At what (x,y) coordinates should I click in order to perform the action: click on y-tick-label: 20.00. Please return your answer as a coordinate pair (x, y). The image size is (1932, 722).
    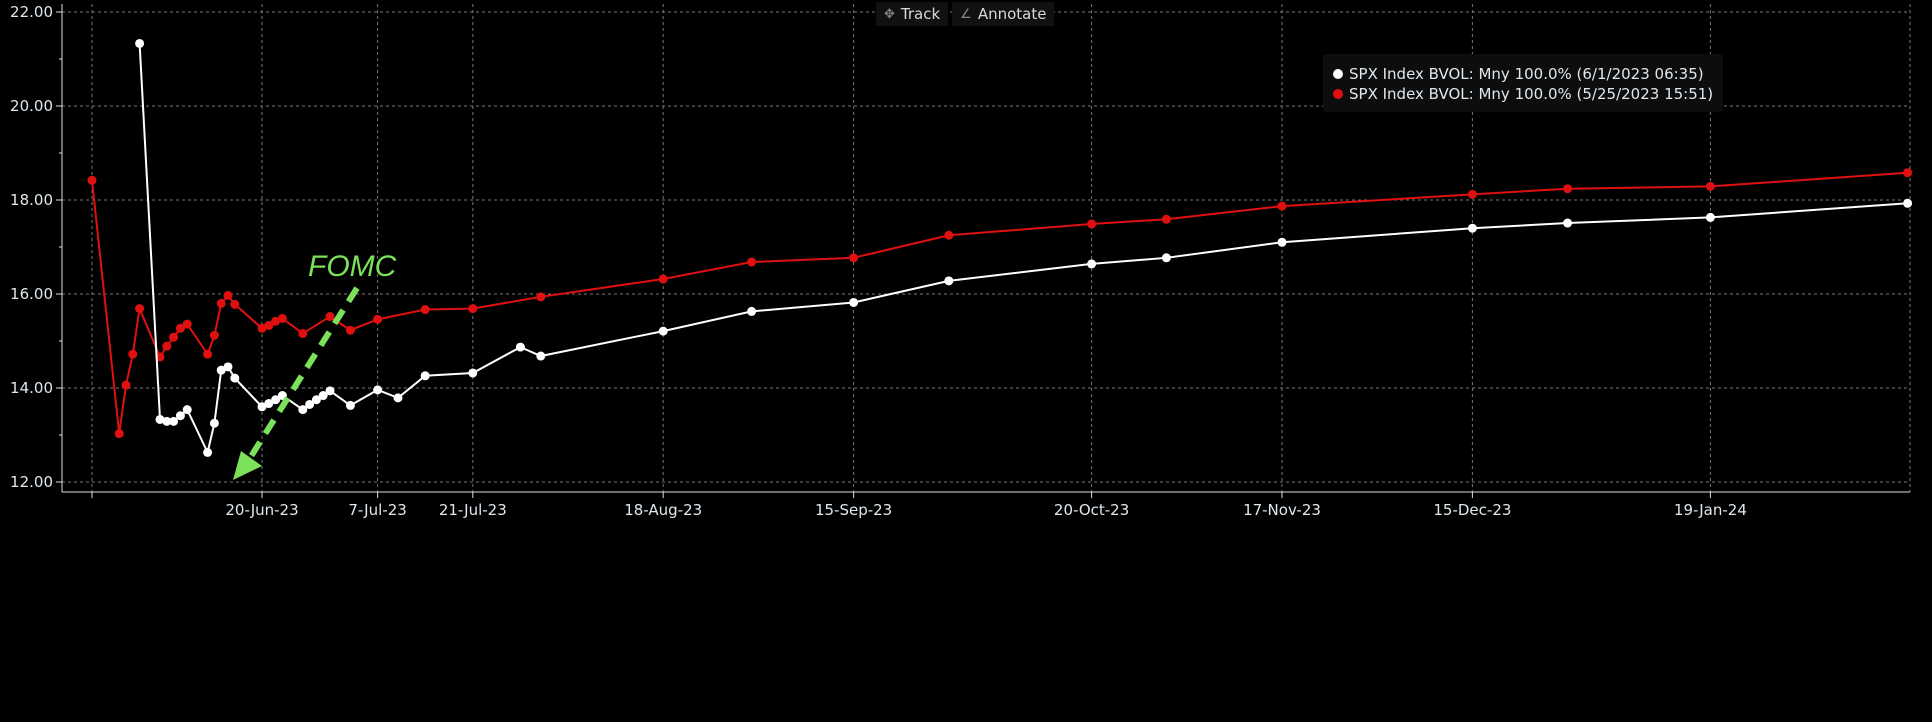
    Looking at the image, I should click on (31, 106).